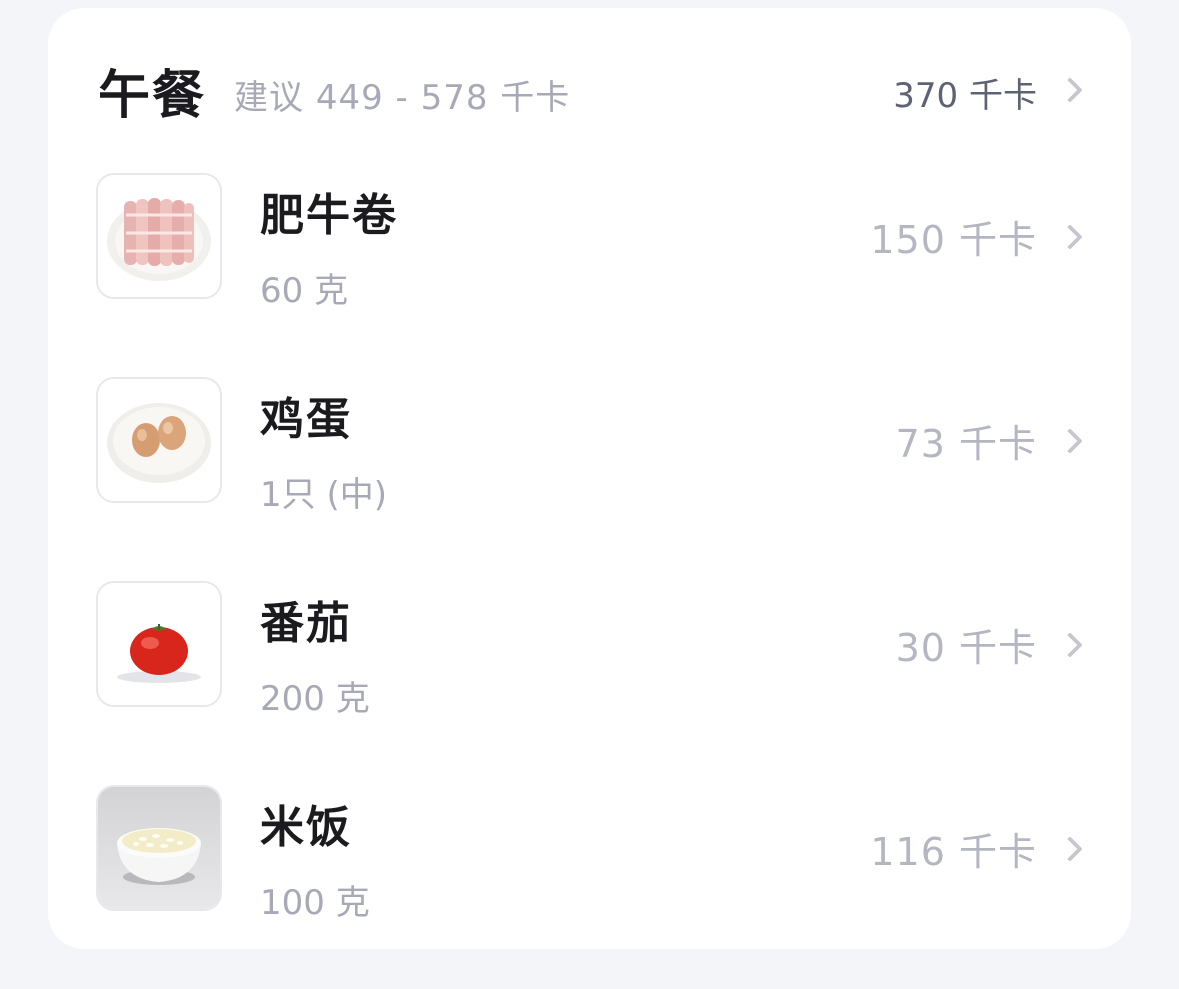 This screenshot has height=989, width=1179. I want to click on food-calories: 116 千卡, so click(953, 852).